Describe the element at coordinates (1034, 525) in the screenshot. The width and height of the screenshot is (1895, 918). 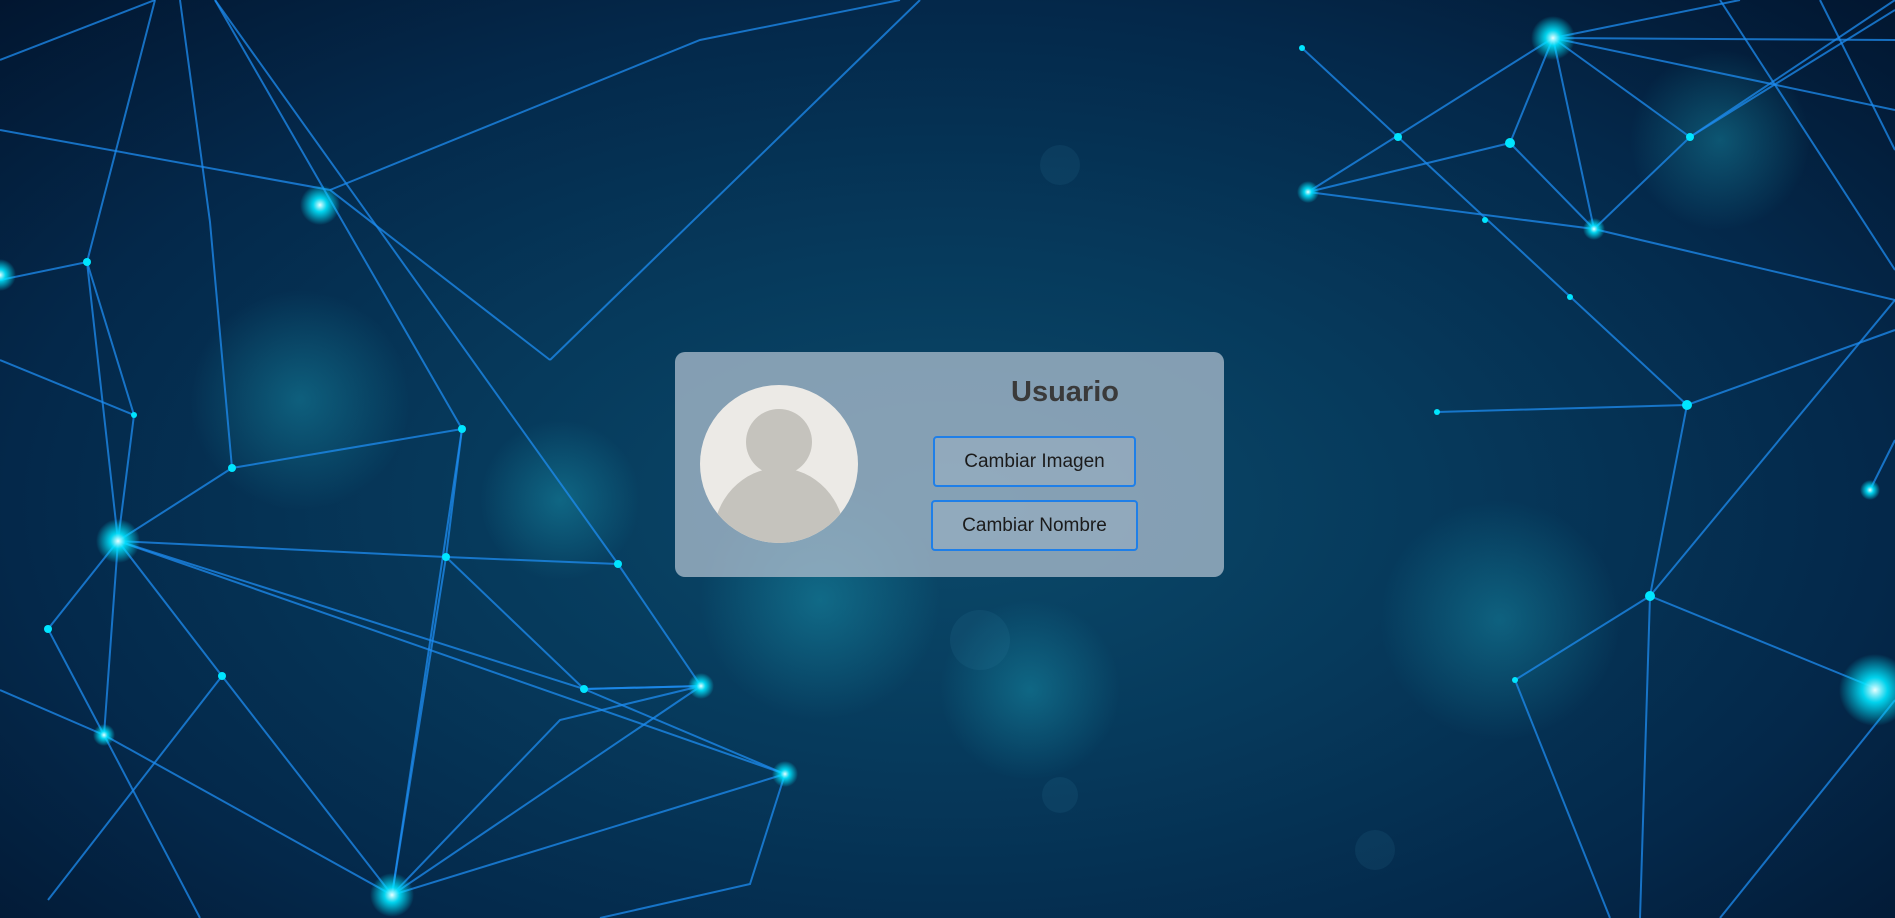
I see `change-name-button: Cambiar Nombre` at that location.